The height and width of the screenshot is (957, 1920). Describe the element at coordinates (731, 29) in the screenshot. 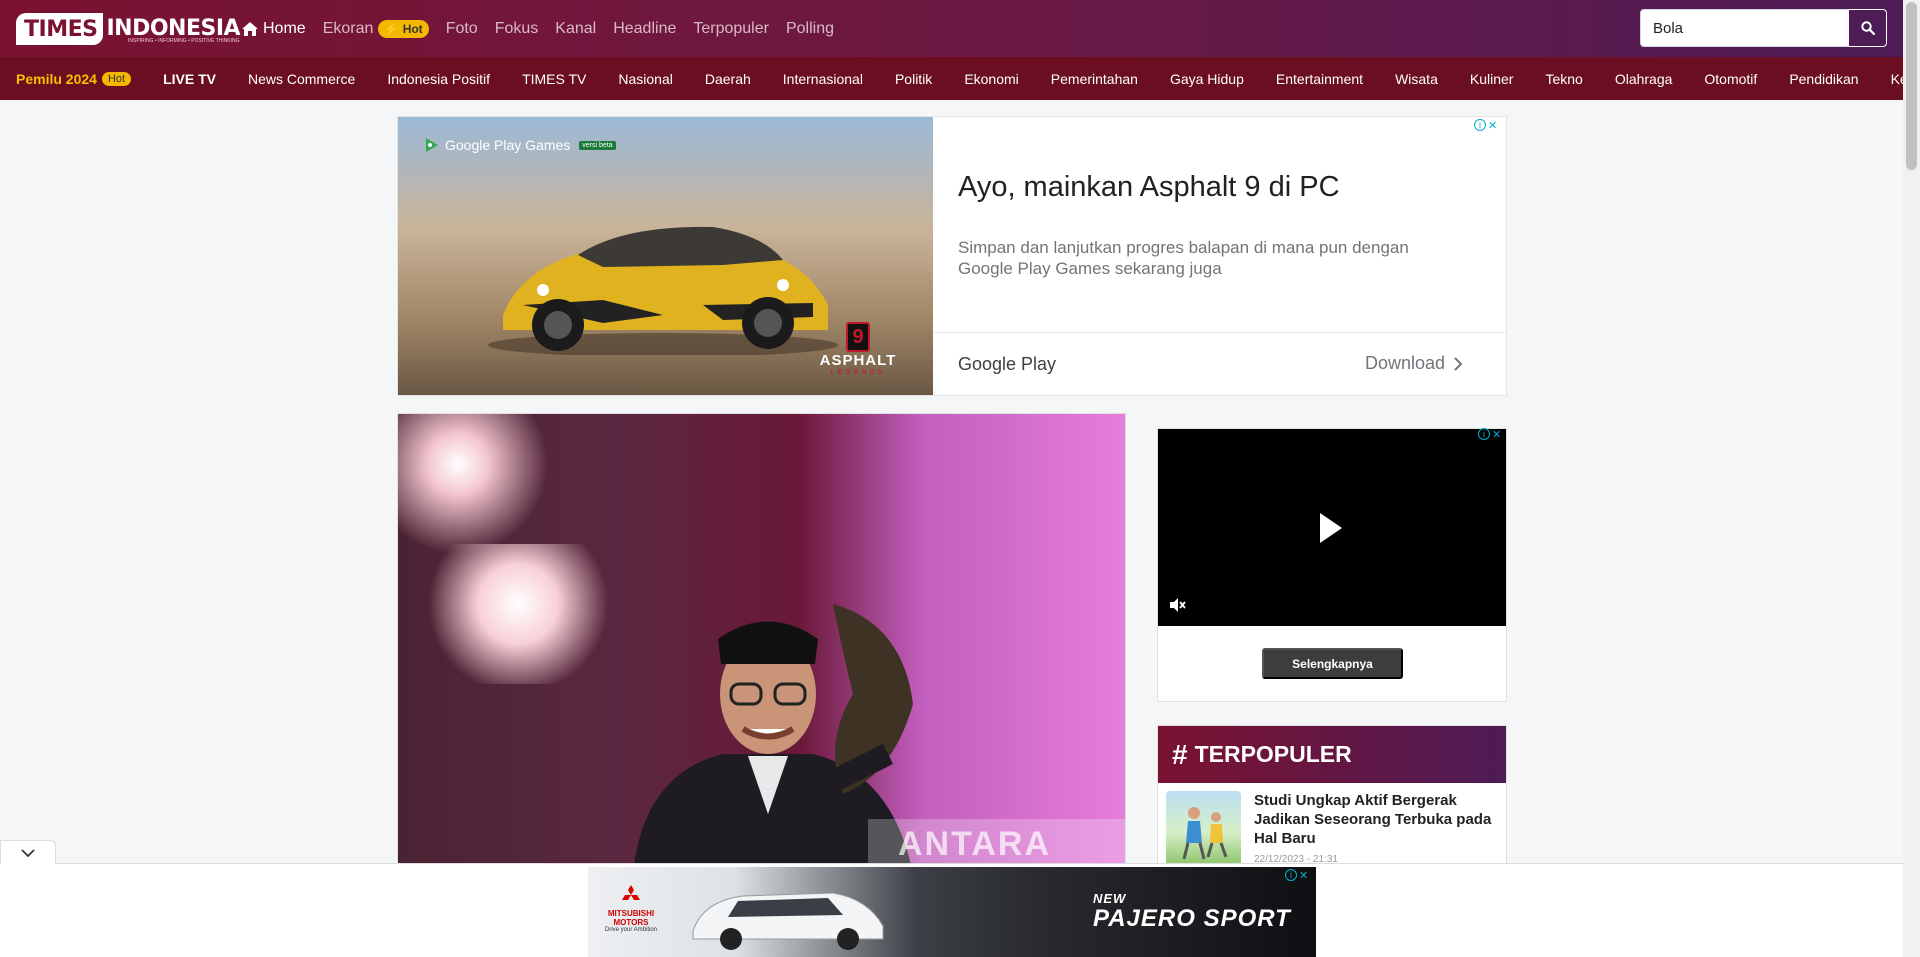

I see `nav-terpopuler: Terpopuler` at that location.